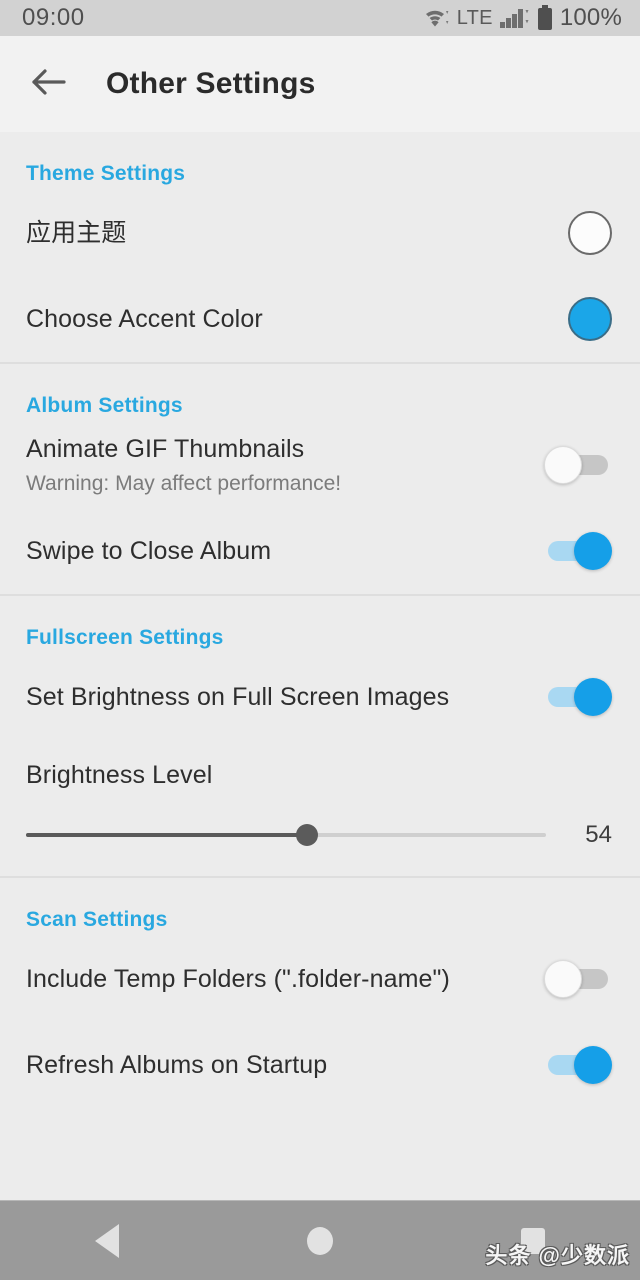 The image size is (640, 1280). I want to click on setting-row-brightness-level: Brightness Level, so click(320, 775).